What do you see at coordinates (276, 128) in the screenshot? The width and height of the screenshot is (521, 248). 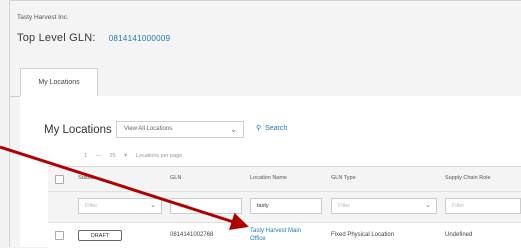 I see `search-label: Search` at bounding box center [276, 128].